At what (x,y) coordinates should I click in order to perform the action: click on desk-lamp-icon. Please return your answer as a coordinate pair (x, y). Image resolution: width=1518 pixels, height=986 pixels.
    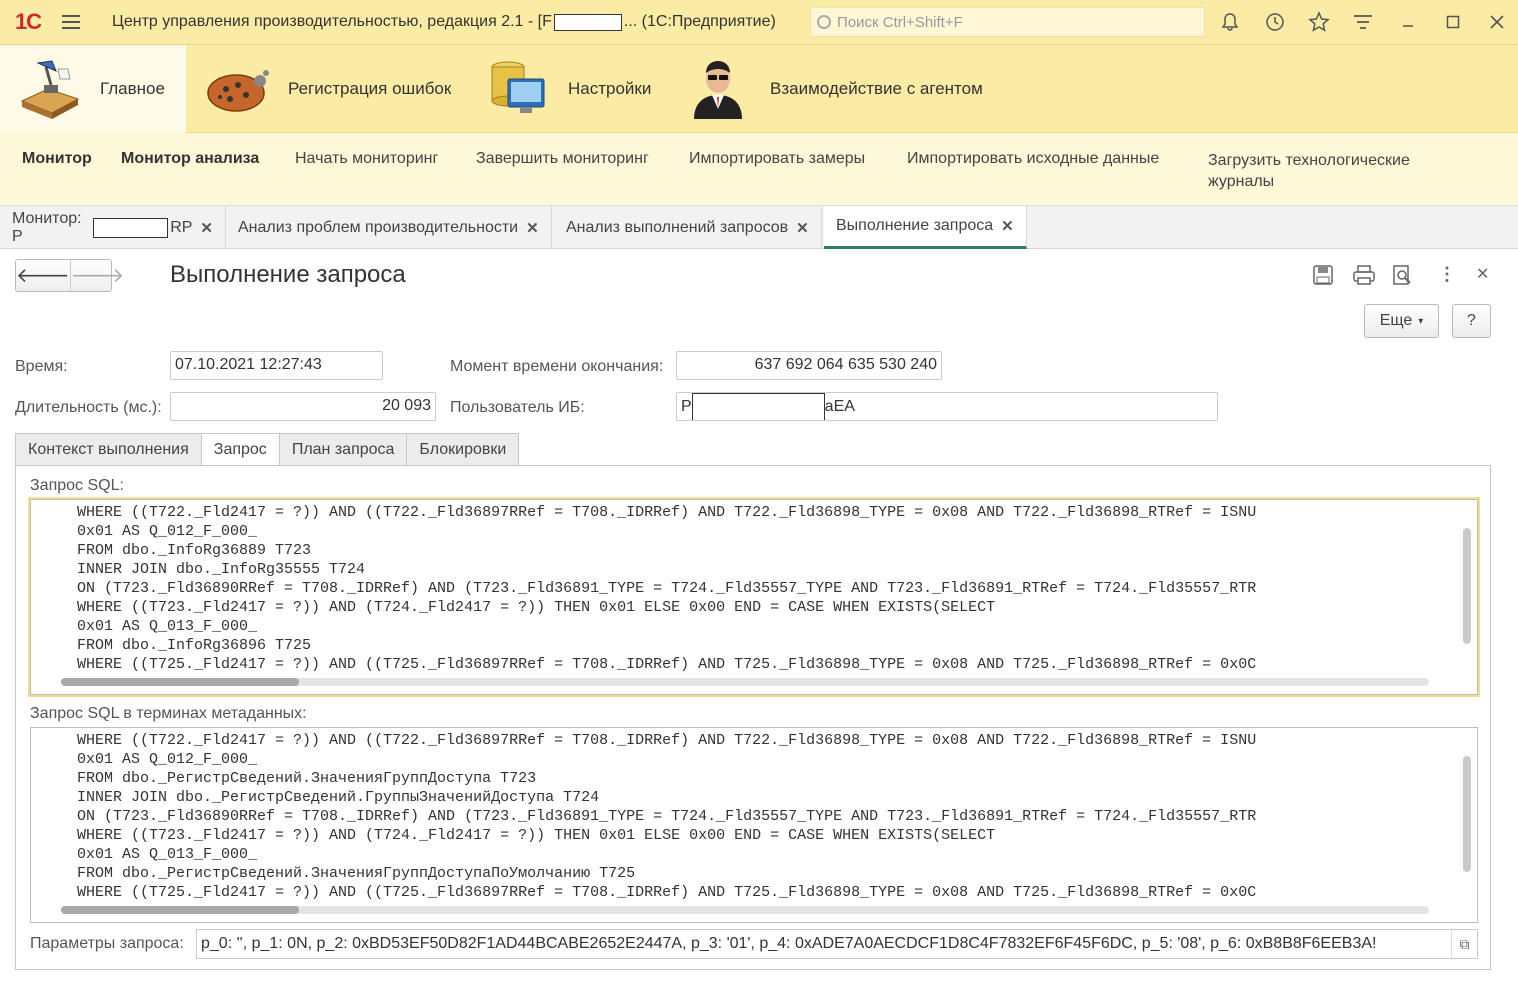
    Looking at the image, I should click on (50, 89).